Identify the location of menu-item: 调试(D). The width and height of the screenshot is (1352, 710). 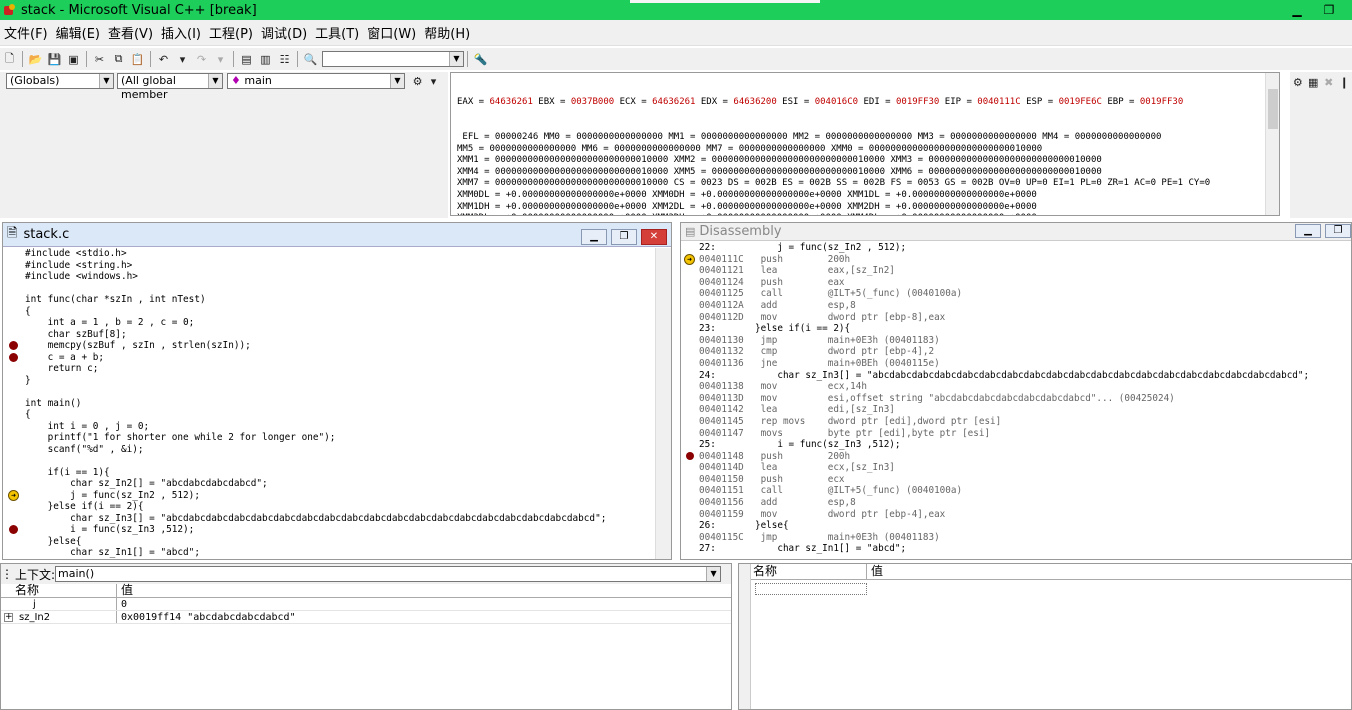
(284, 32).